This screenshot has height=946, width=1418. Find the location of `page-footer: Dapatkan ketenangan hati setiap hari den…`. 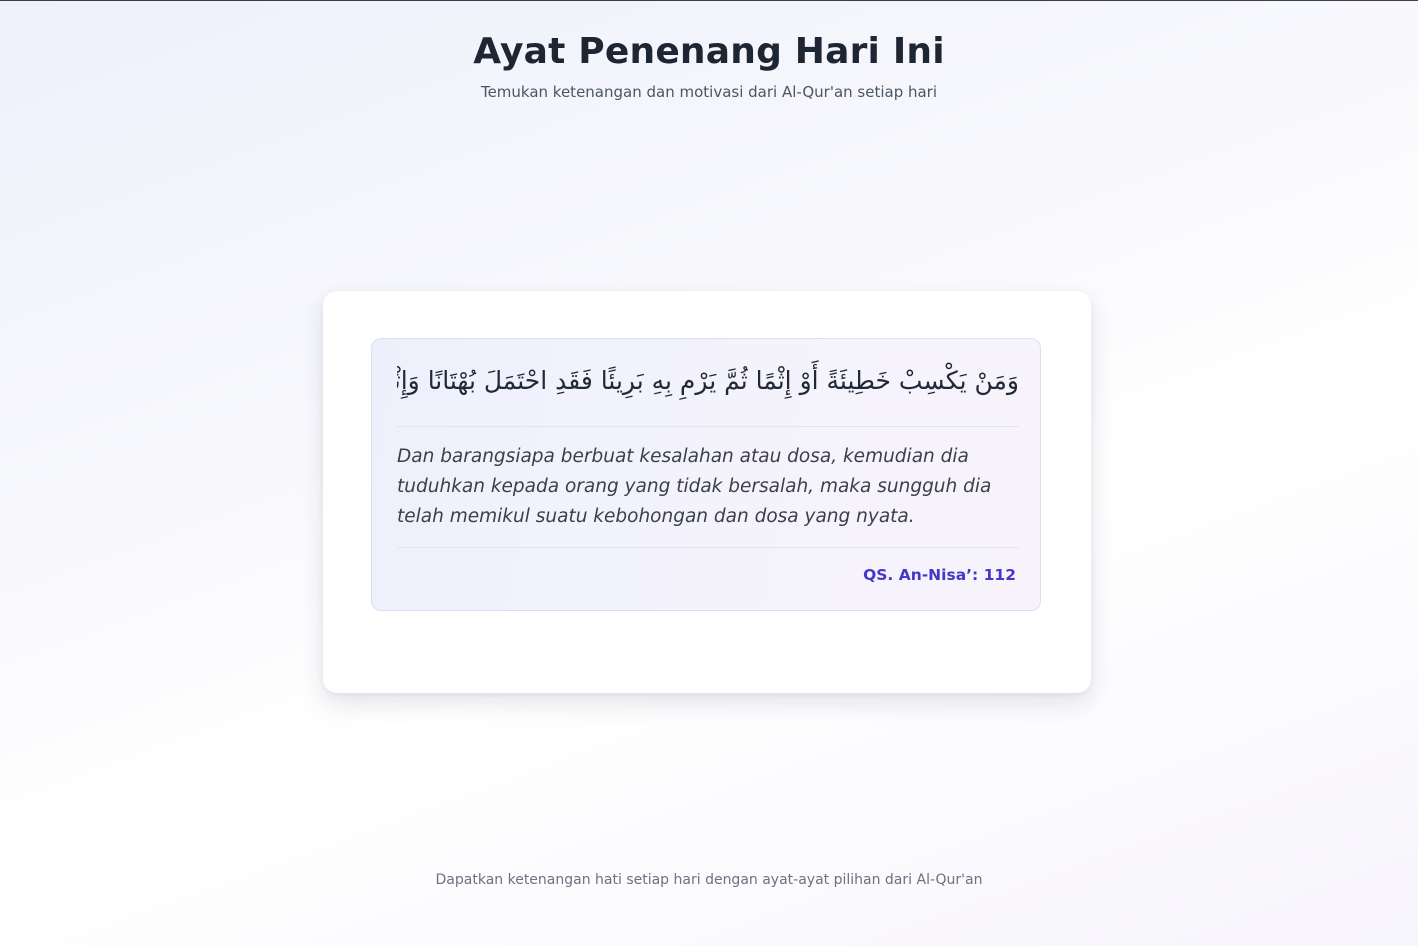

page-footer: Dapatkan ketenangan hati setiap hari den… is located at coordinates (709, 880).